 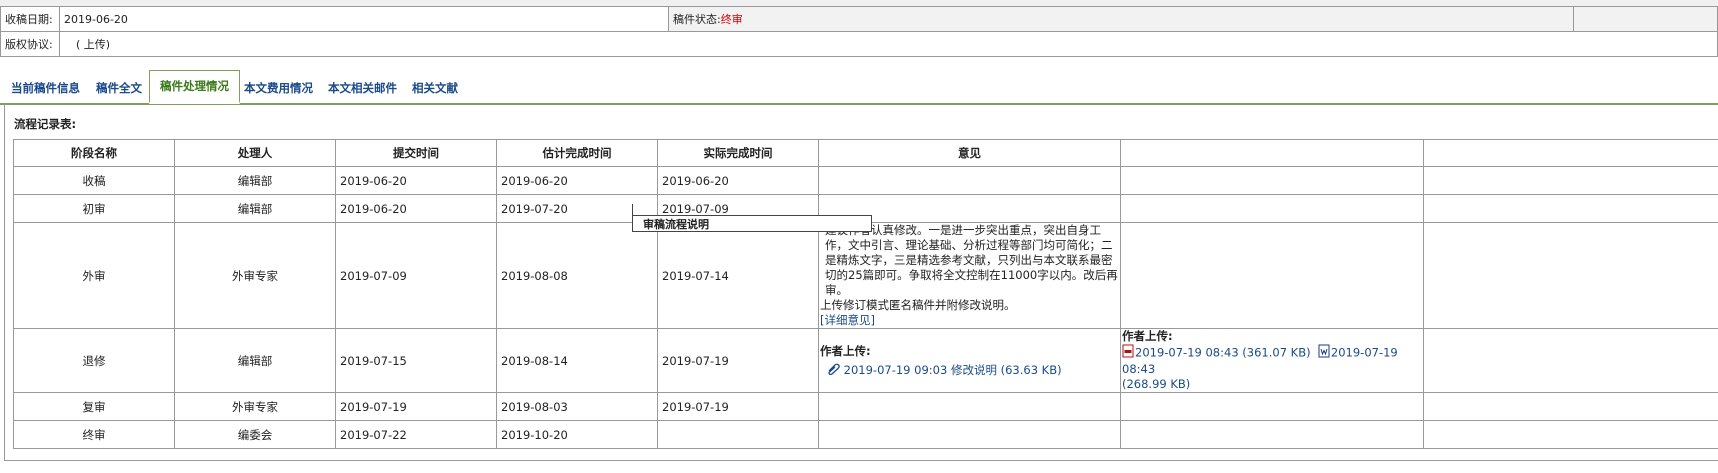 I want to click on tab-references: 相关文献, so click(x=435, y=88).